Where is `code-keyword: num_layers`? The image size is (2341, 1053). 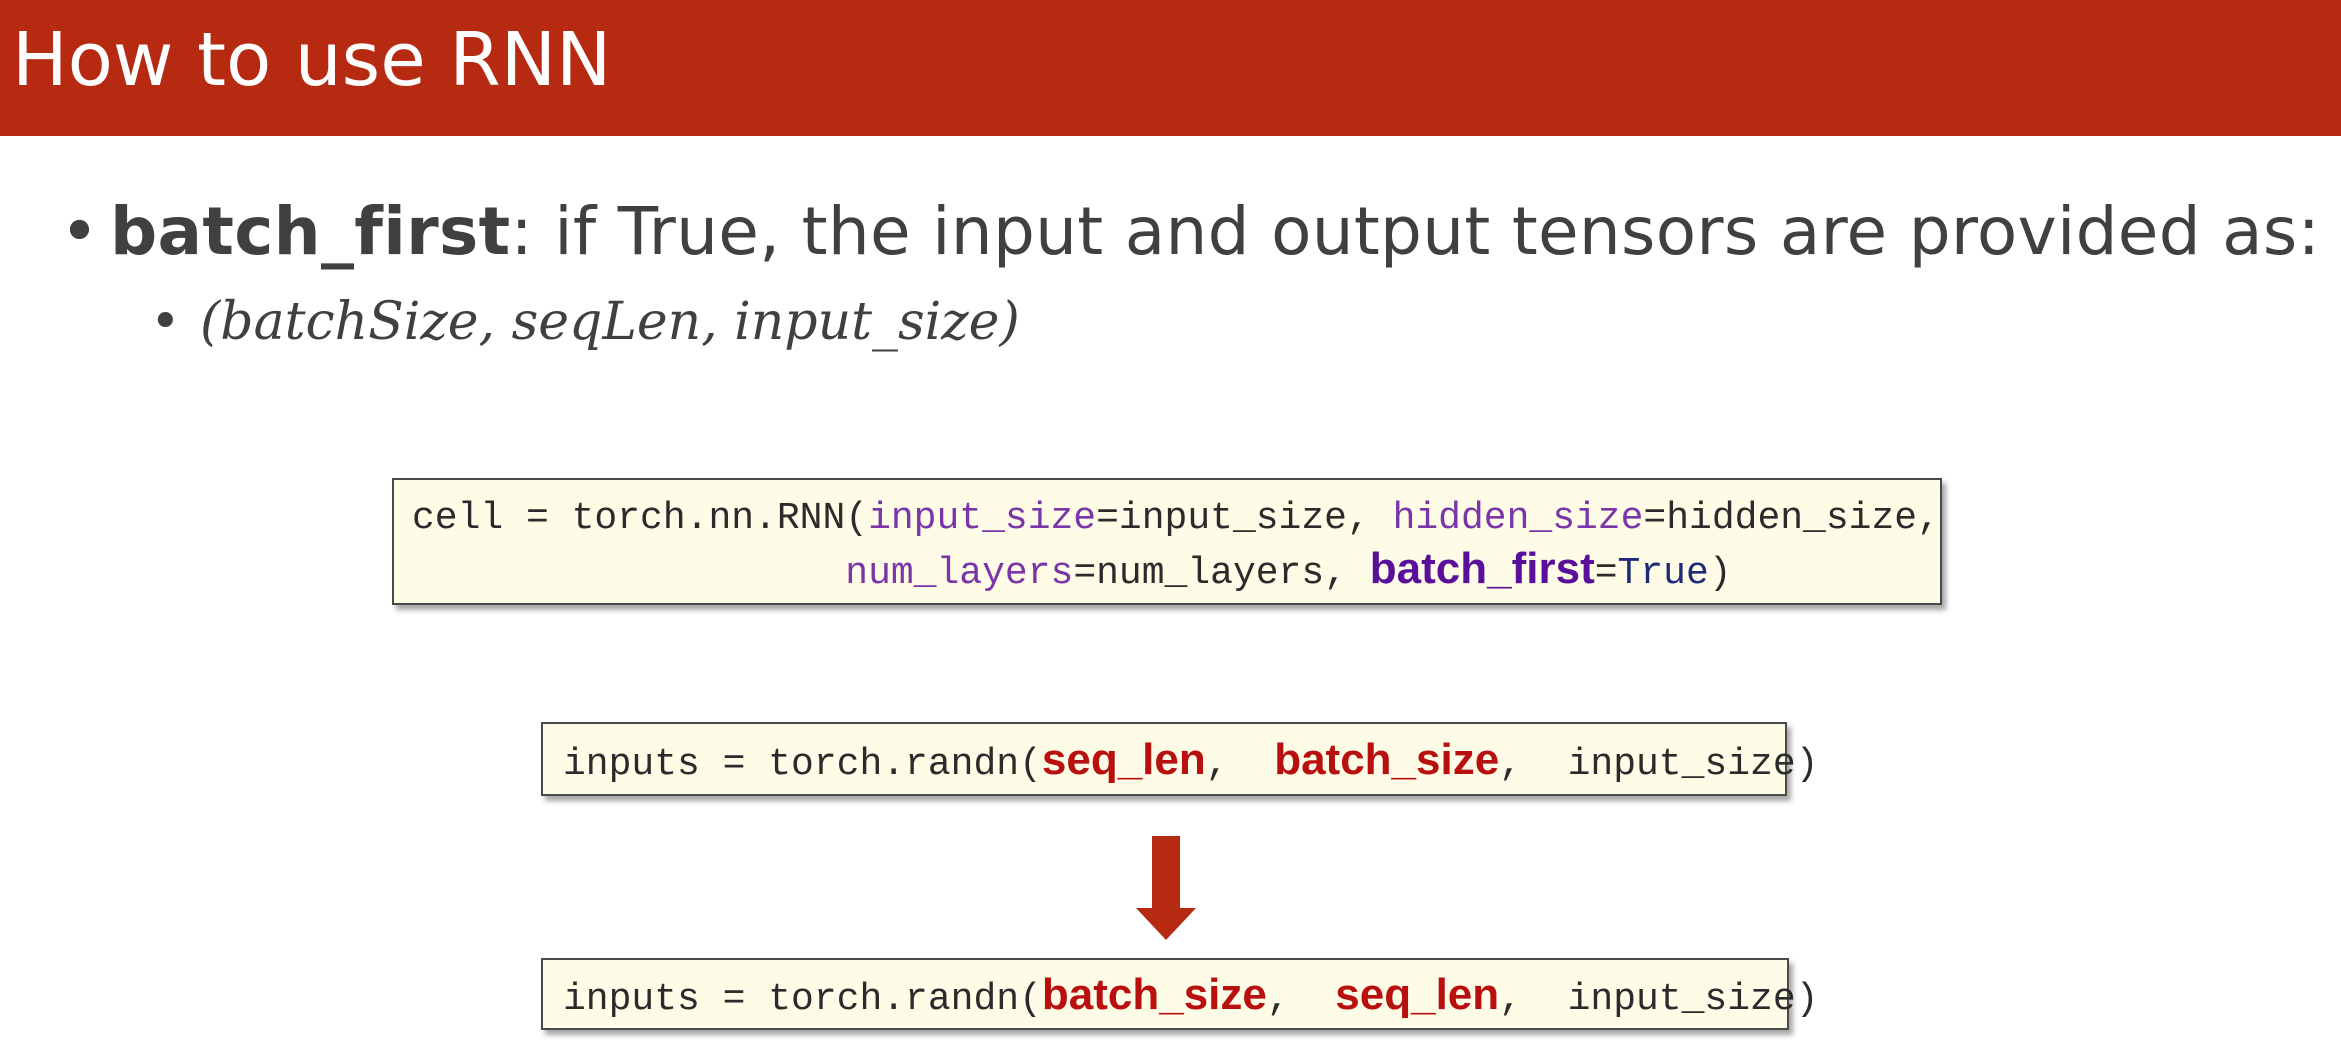
code-keyword: num_layers is located at coordinates (959, 573).